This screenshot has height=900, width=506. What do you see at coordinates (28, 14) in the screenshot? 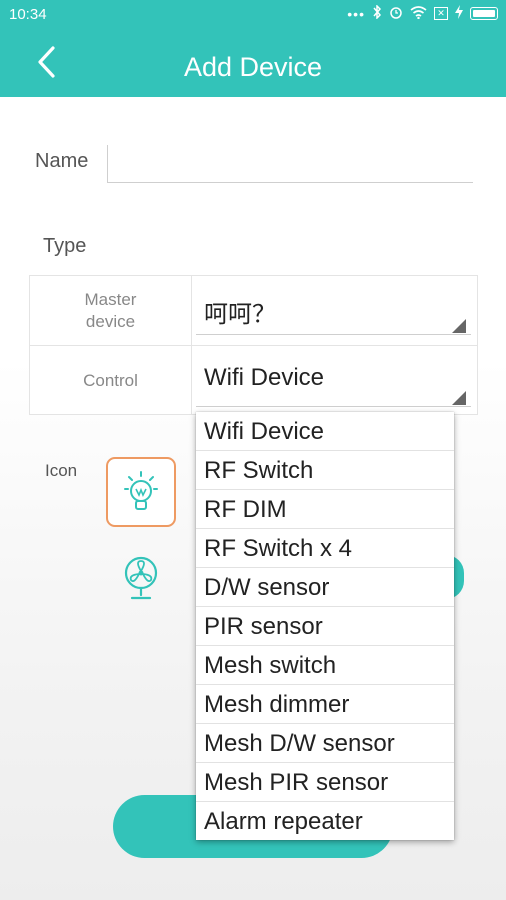
I see `status-time: 10:34` at bounding box center [28, 14].